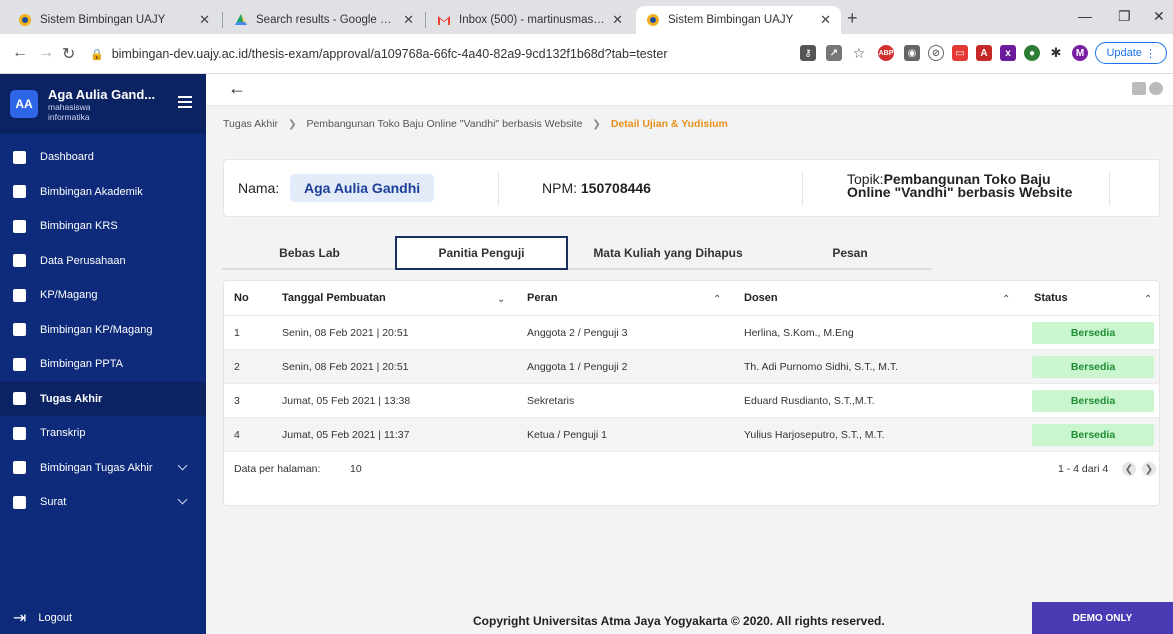  What do you see at coordinates (1147, 89) in the screenshot?
I see `top-icons` at bounding box center [1147, 89].